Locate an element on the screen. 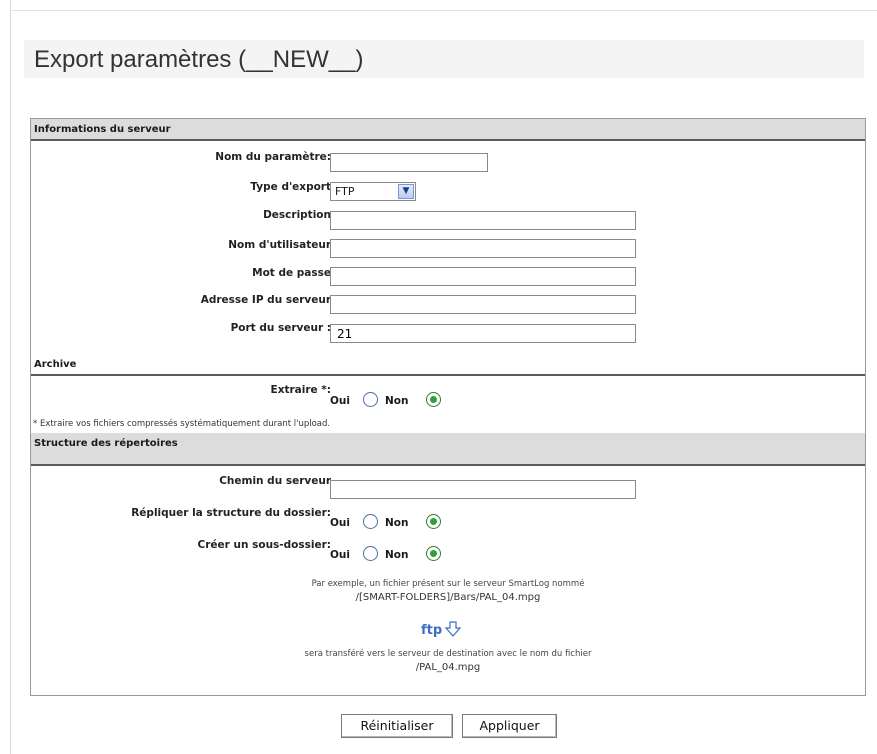 The image size is (877, 754). reset-button: Réinitialiser is located at coordinates (397, 726).